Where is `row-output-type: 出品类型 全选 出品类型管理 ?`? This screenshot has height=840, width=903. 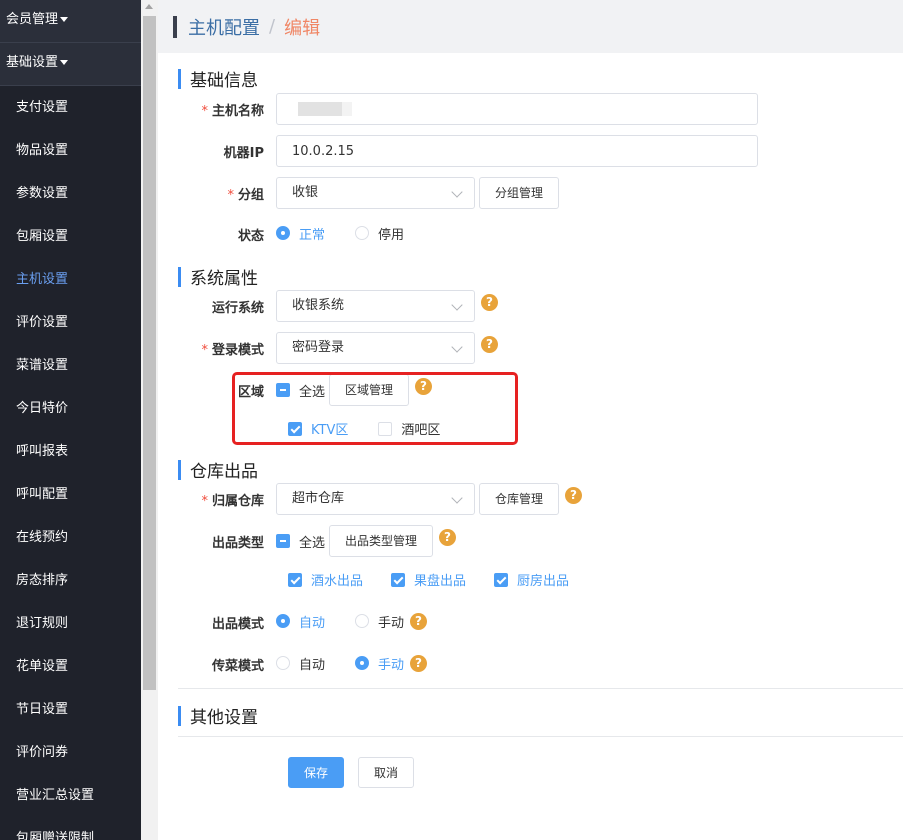 row-output-type: 出品类型 全选 出品类型管理 ? is located at coordinates (307, 541).